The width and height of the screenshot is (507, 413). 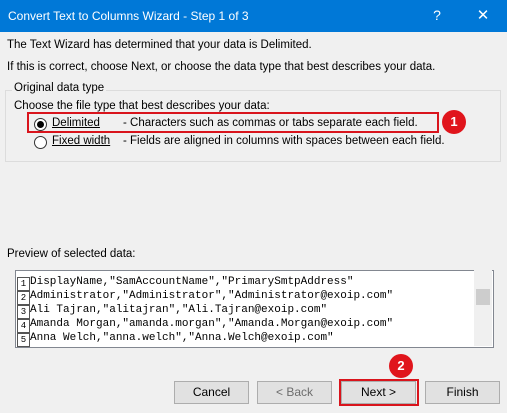 What do you see at coordinates (401, 366) in the screenshot?
I see `annotation-marker-2: 2` at bounding box center [401, 366].